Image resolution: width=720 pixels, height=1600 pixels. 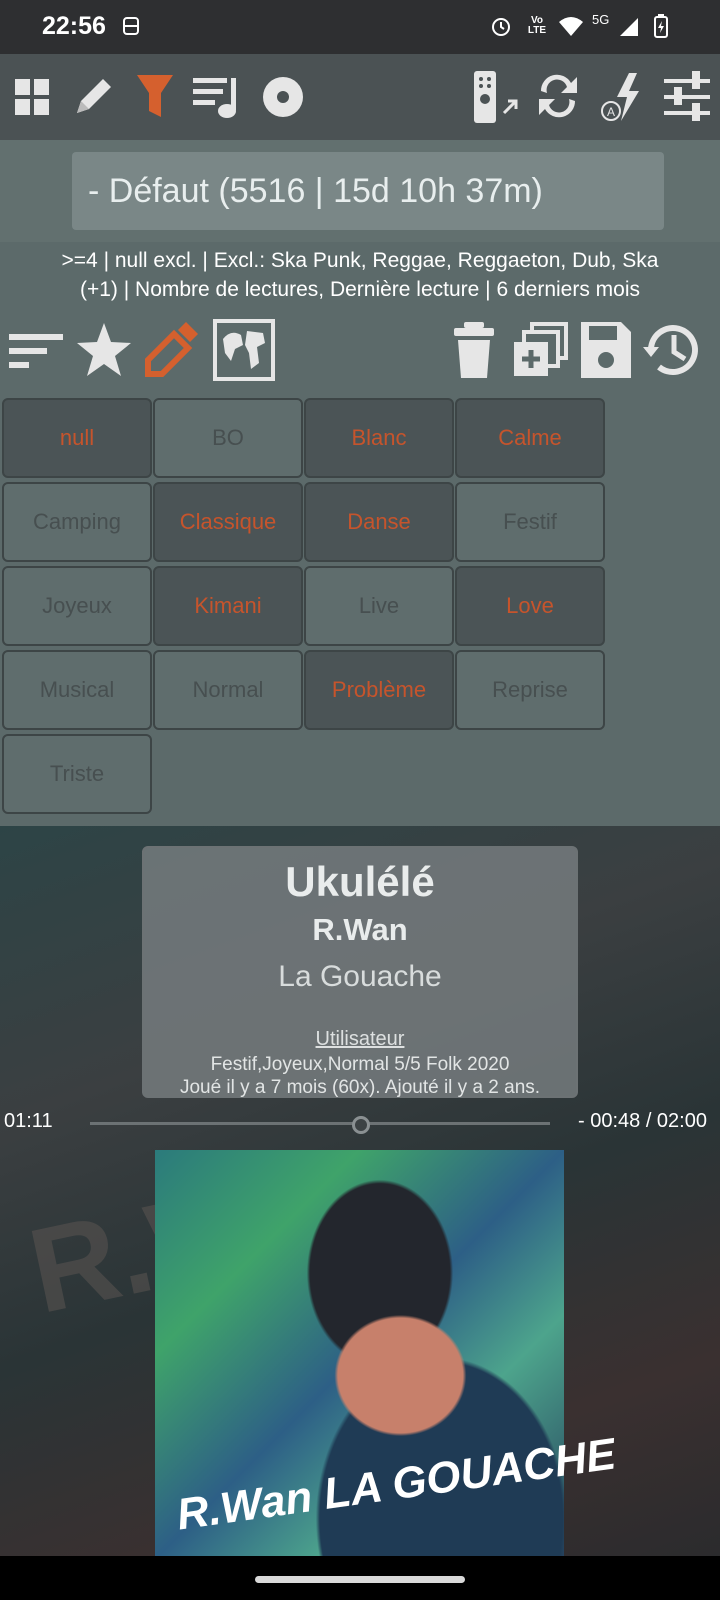 What do you see at coordinates (606, 350) in the screenshot?
I see `save-icon` at bounding box center [606, 350].